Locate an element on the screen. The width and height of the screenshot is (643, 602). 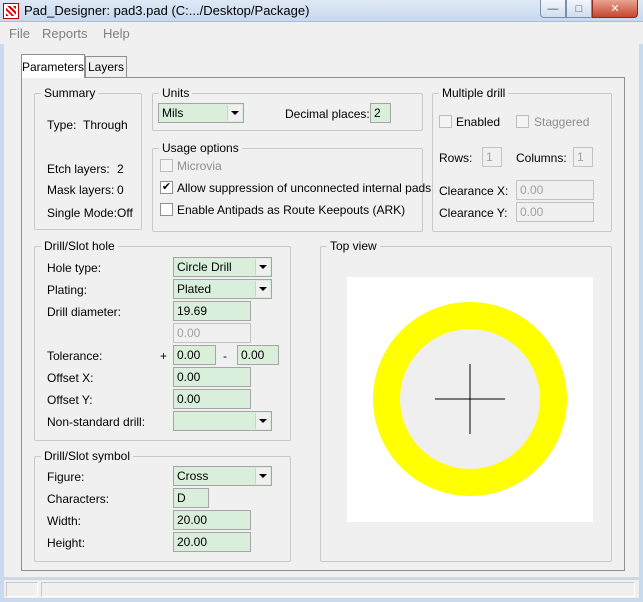
characters-label: Characters: is located at coordinates (78, 499).